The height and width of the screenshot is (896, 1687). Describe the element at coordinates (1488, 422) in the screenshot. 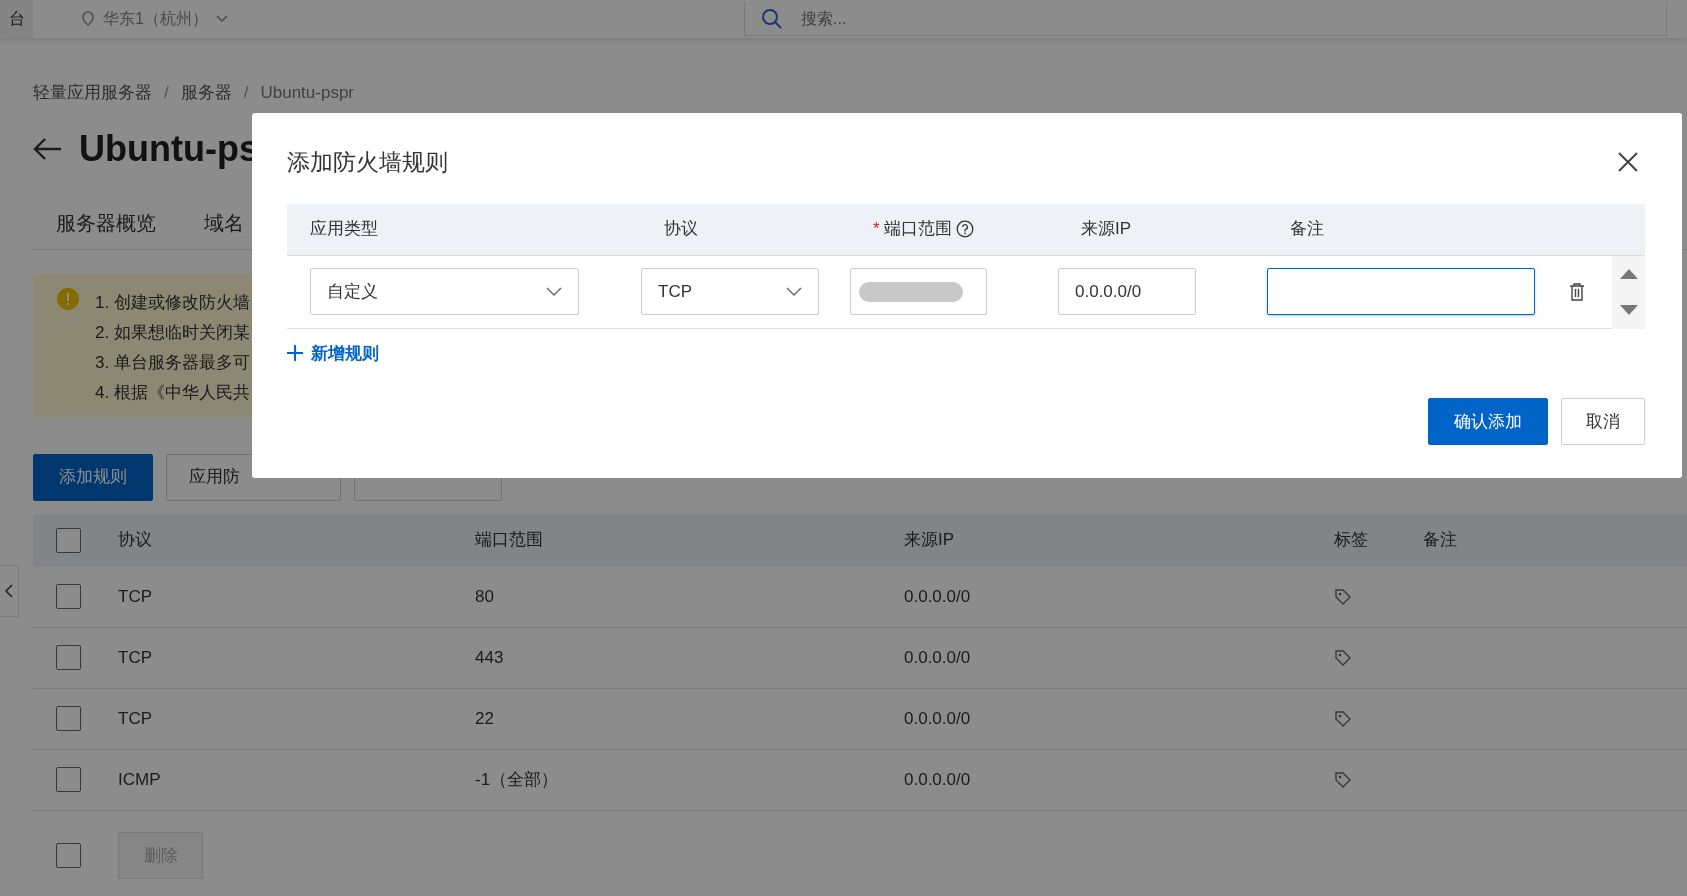

I see `confirm-button: 确认添加` at that location.